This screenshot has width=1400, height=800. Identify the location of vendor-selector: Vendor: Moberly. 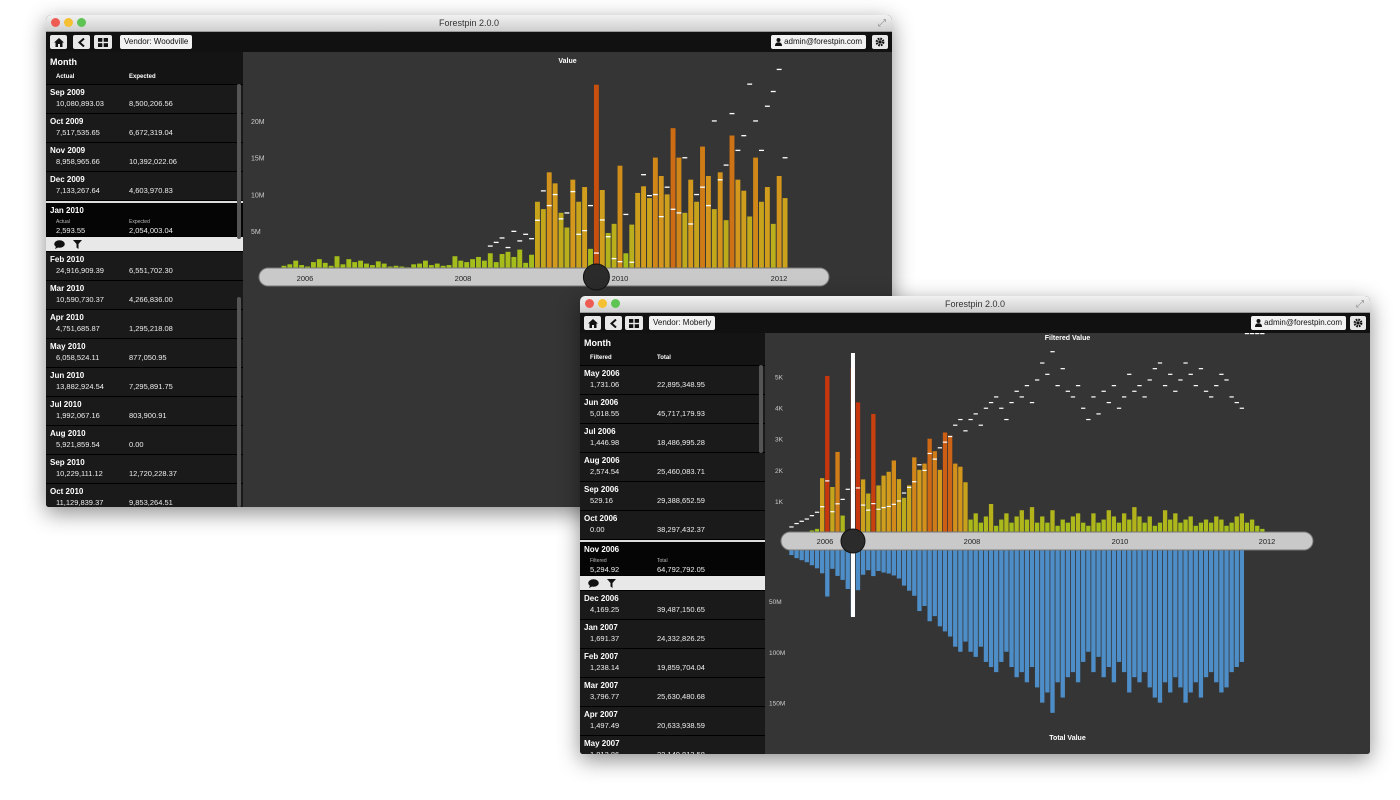
(682, 323).